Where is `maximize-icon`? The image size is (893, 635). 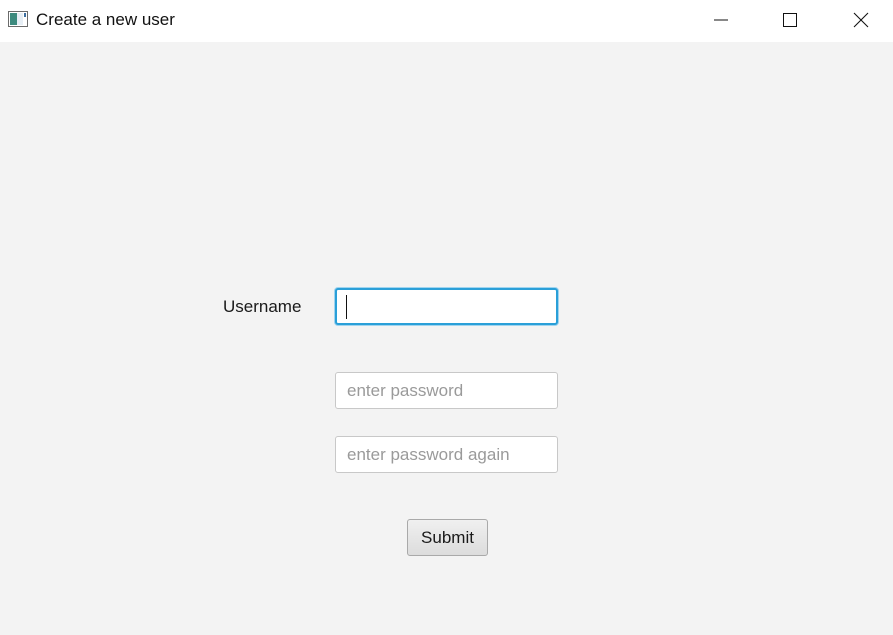
maximize-icon is located at coordinates (790, 20).